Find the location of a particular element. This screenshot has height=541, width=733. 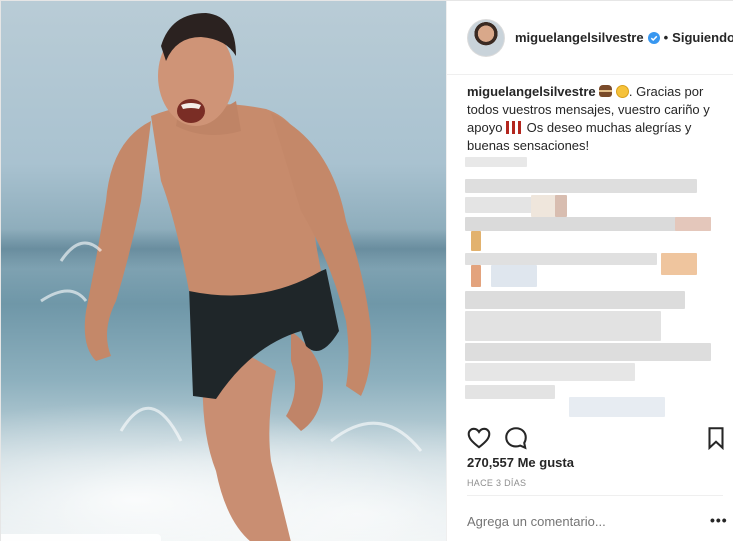

caption-username: miguelangelsilvestre is located at coordinates (531, 91).